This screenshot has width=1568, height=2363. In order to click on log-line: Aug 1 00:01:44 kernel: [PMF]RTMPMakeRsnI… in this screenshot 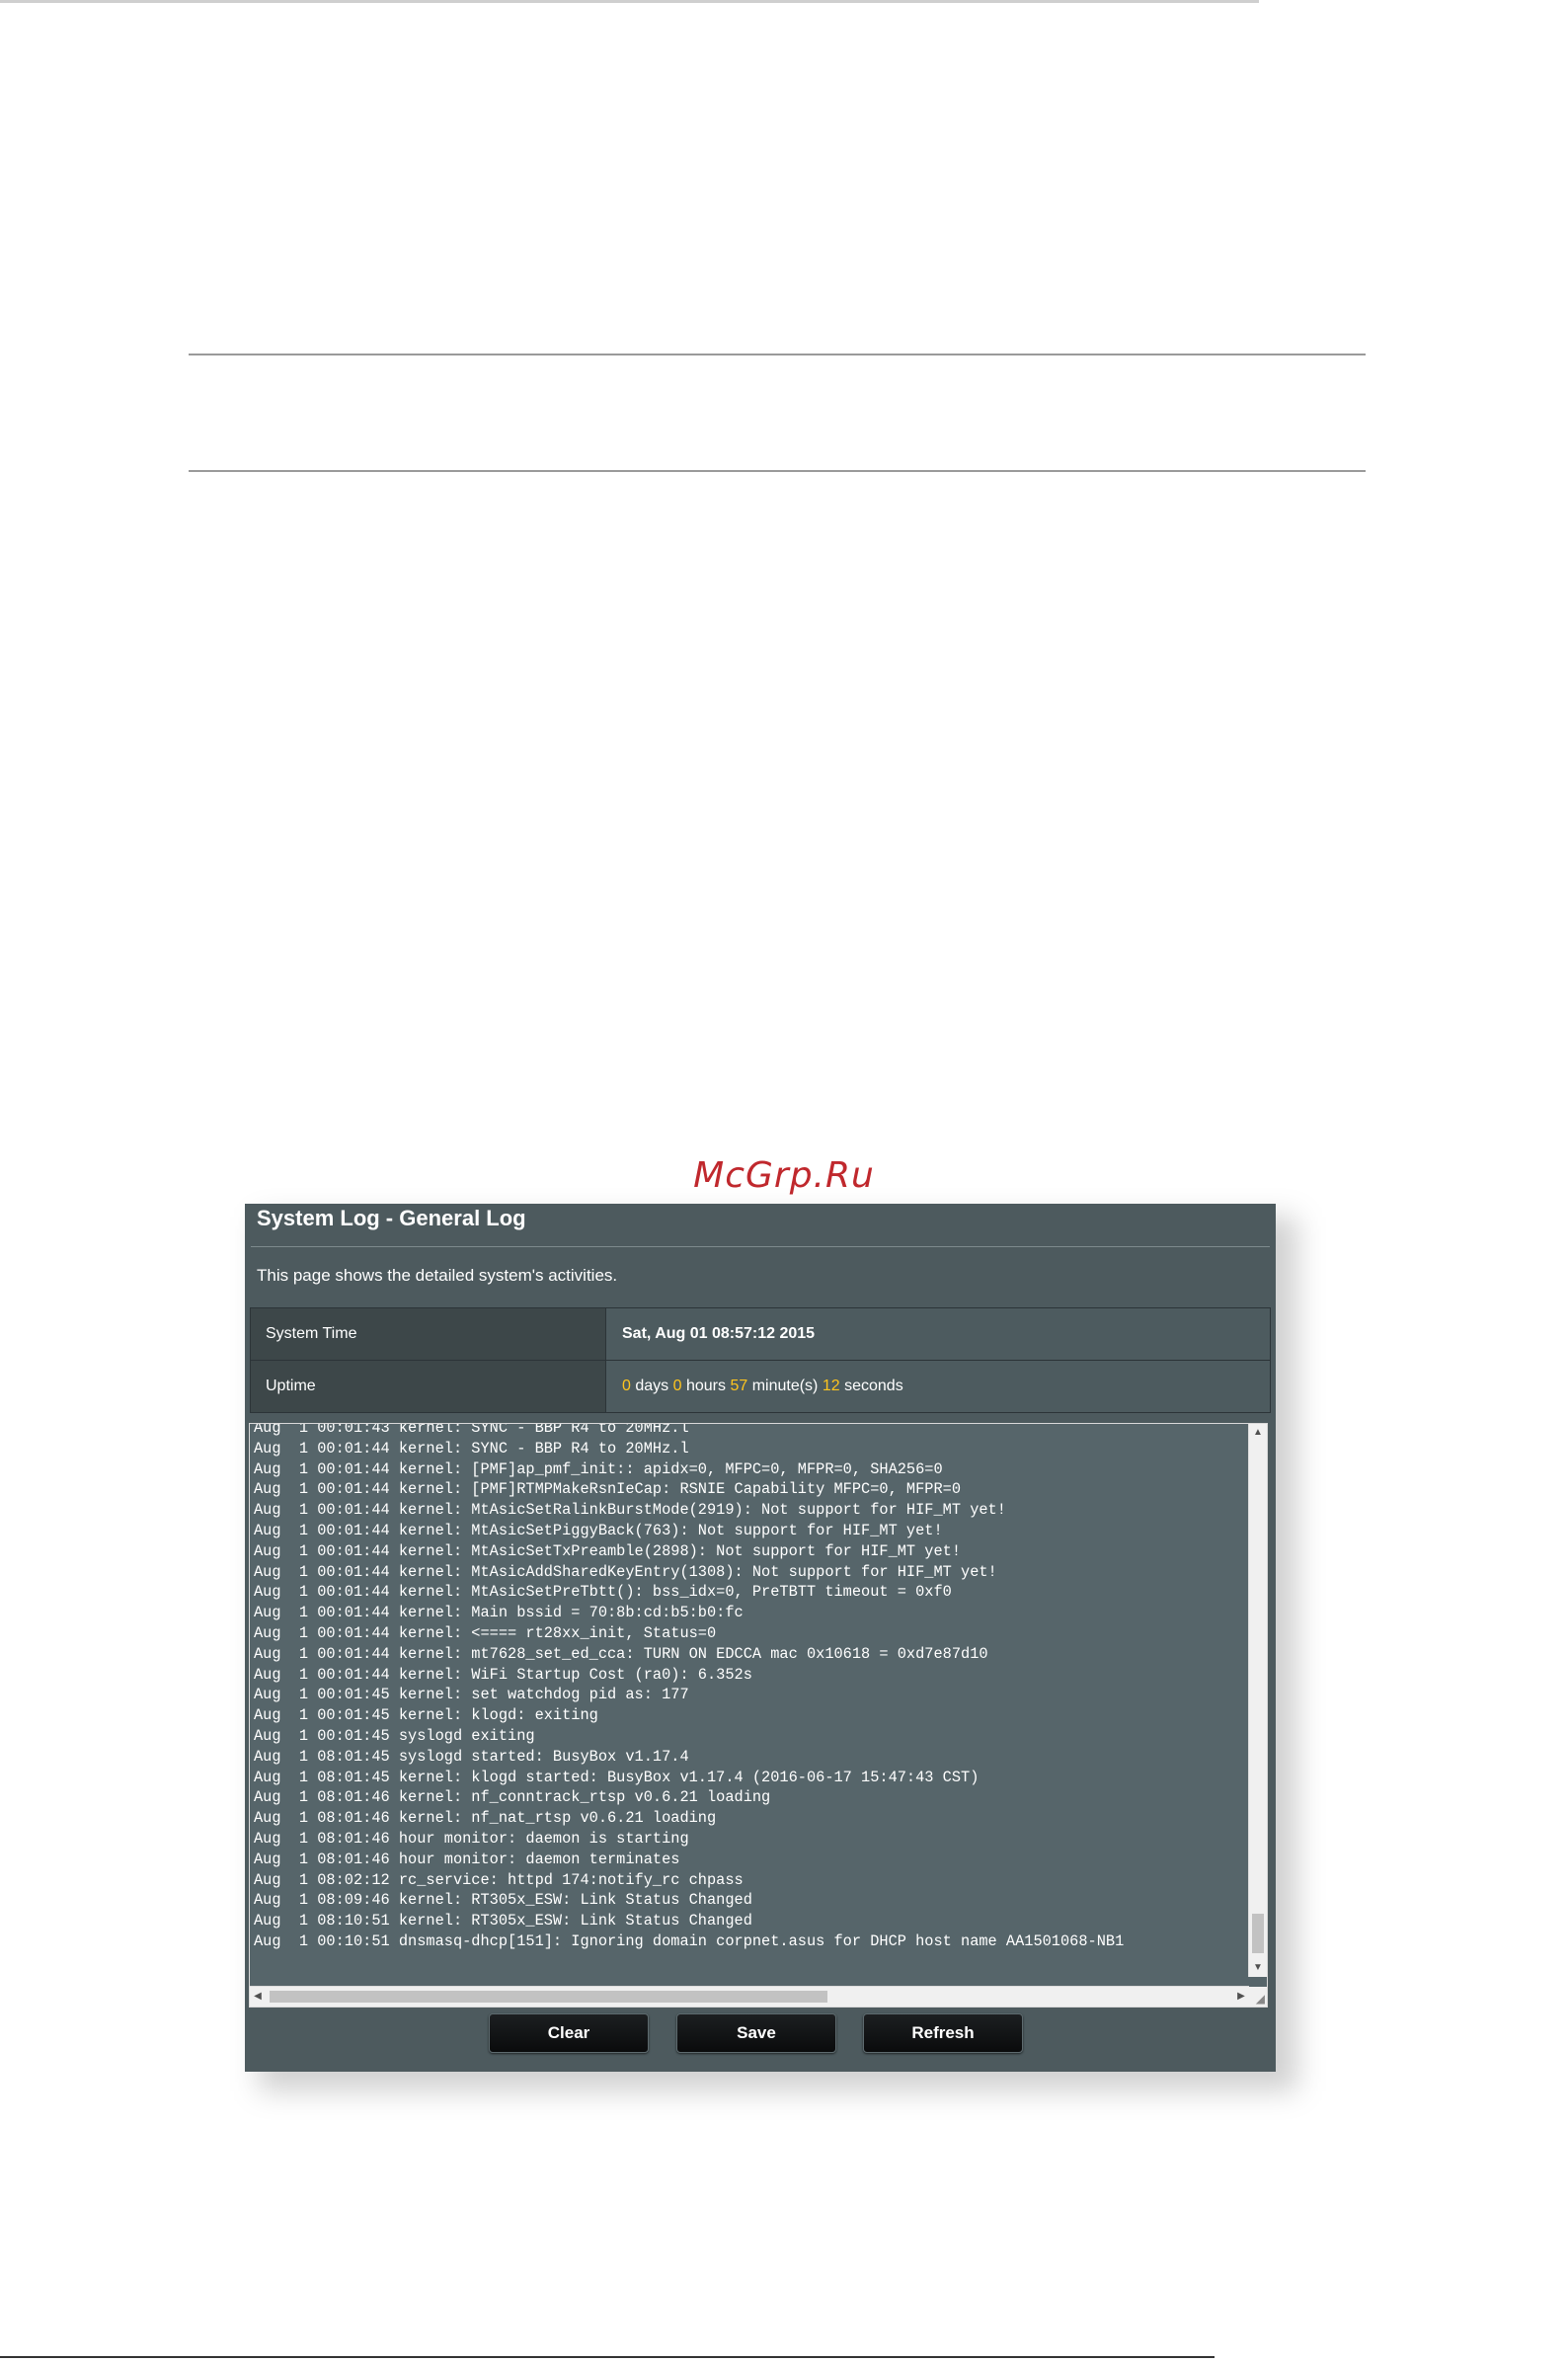, I will do `click(608, 1489)`.